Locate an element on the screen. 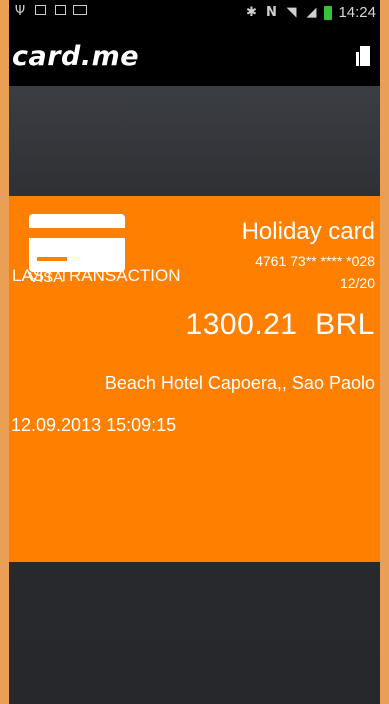 The image size is (389, 704). status-bar: Ψ ✱ N ◥ ◢ 14:24 is located at coordinates (194, 13).